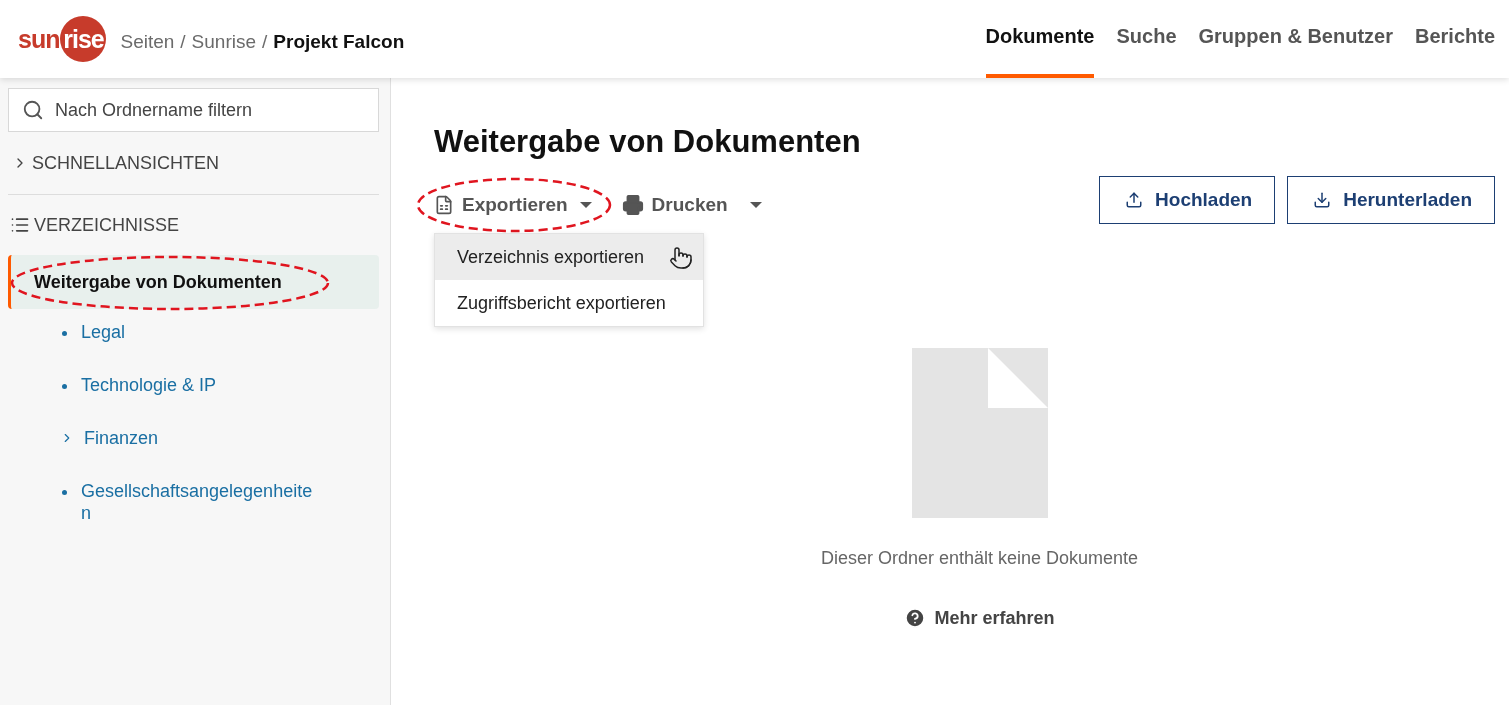  What do you see at coordinates (569, 303) in the screenshot?
I see `menu-item: Zugriffsbericht exportieren` at bounding box center [569, 303].